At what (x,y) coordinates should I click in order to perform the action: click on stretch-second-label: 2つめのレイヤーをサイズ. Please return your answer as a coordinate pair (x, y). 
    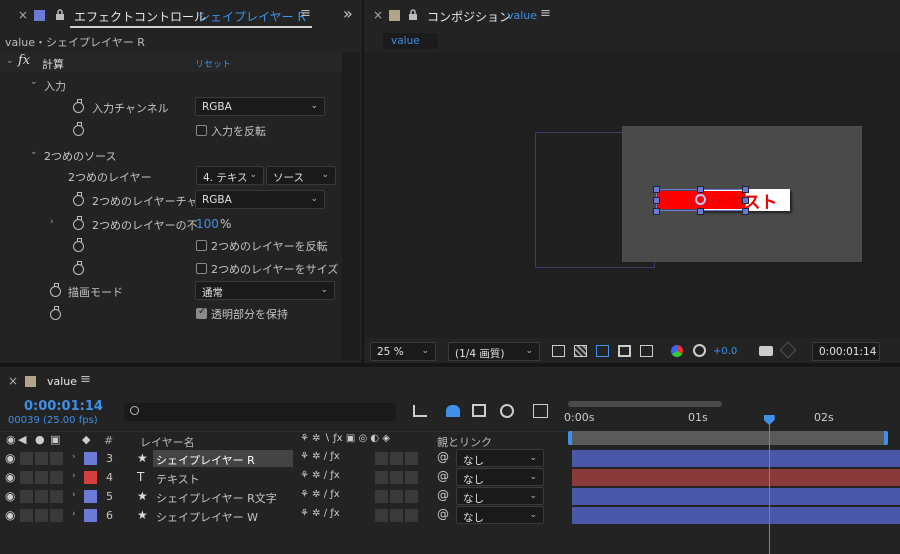
    Looking at the image, I should click on (274, 269).